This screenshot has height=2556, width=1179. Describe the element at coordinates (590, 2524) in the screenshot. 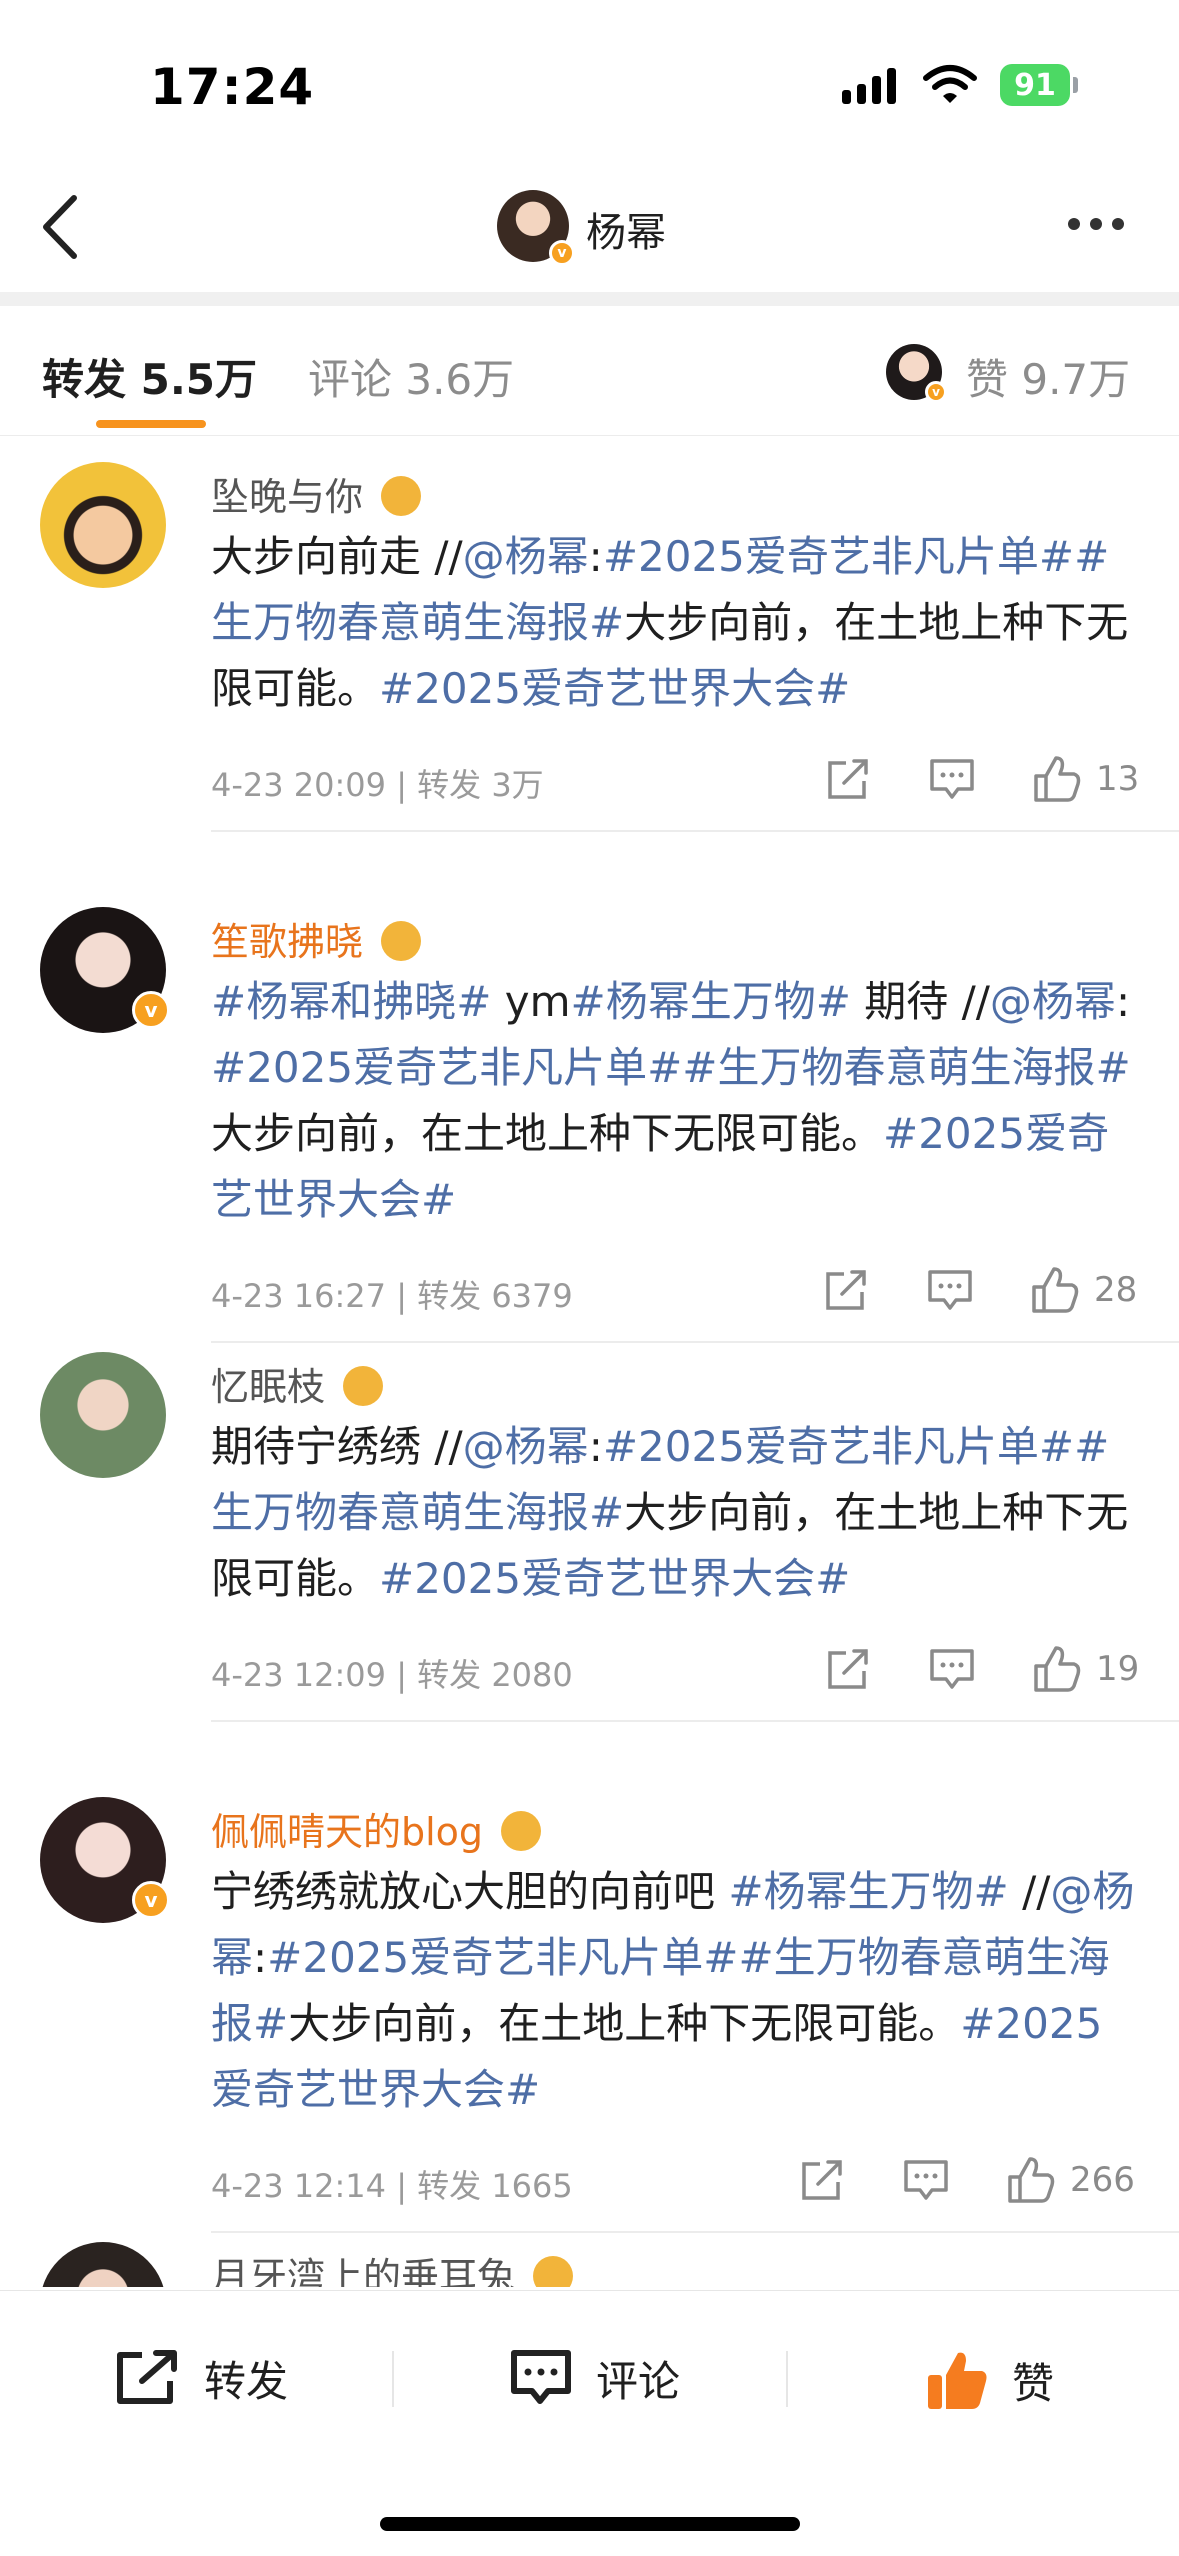

I see `home-indicator` at that location.